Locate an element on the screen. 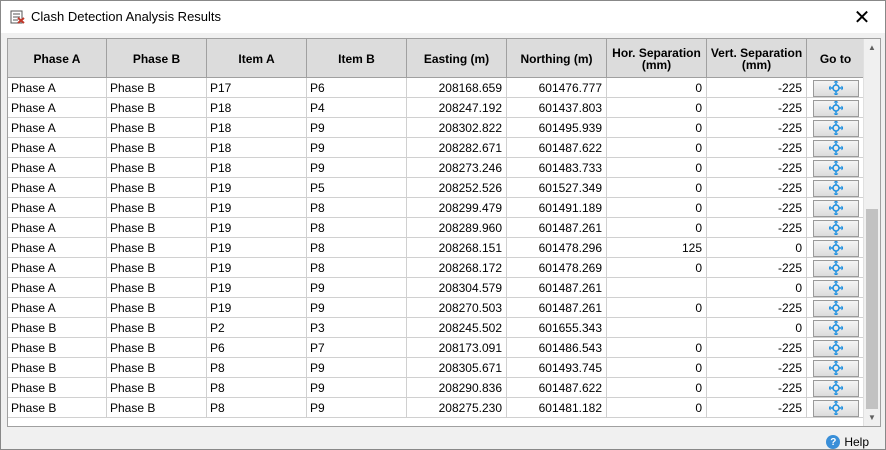  col-easting-cell: 208252.526 is located at coordinates (457, 188).